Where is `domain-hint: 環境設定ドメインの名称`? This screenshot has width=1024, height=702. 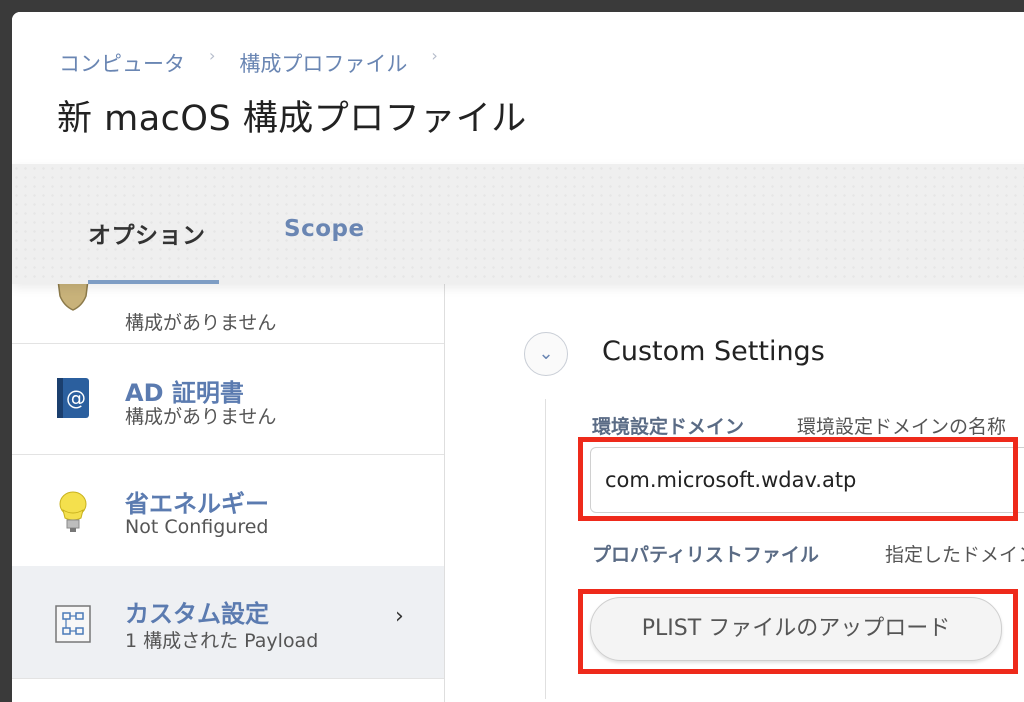
domain-hint: 環境設定ドメインの名称 is located at coordinates (902, 427).